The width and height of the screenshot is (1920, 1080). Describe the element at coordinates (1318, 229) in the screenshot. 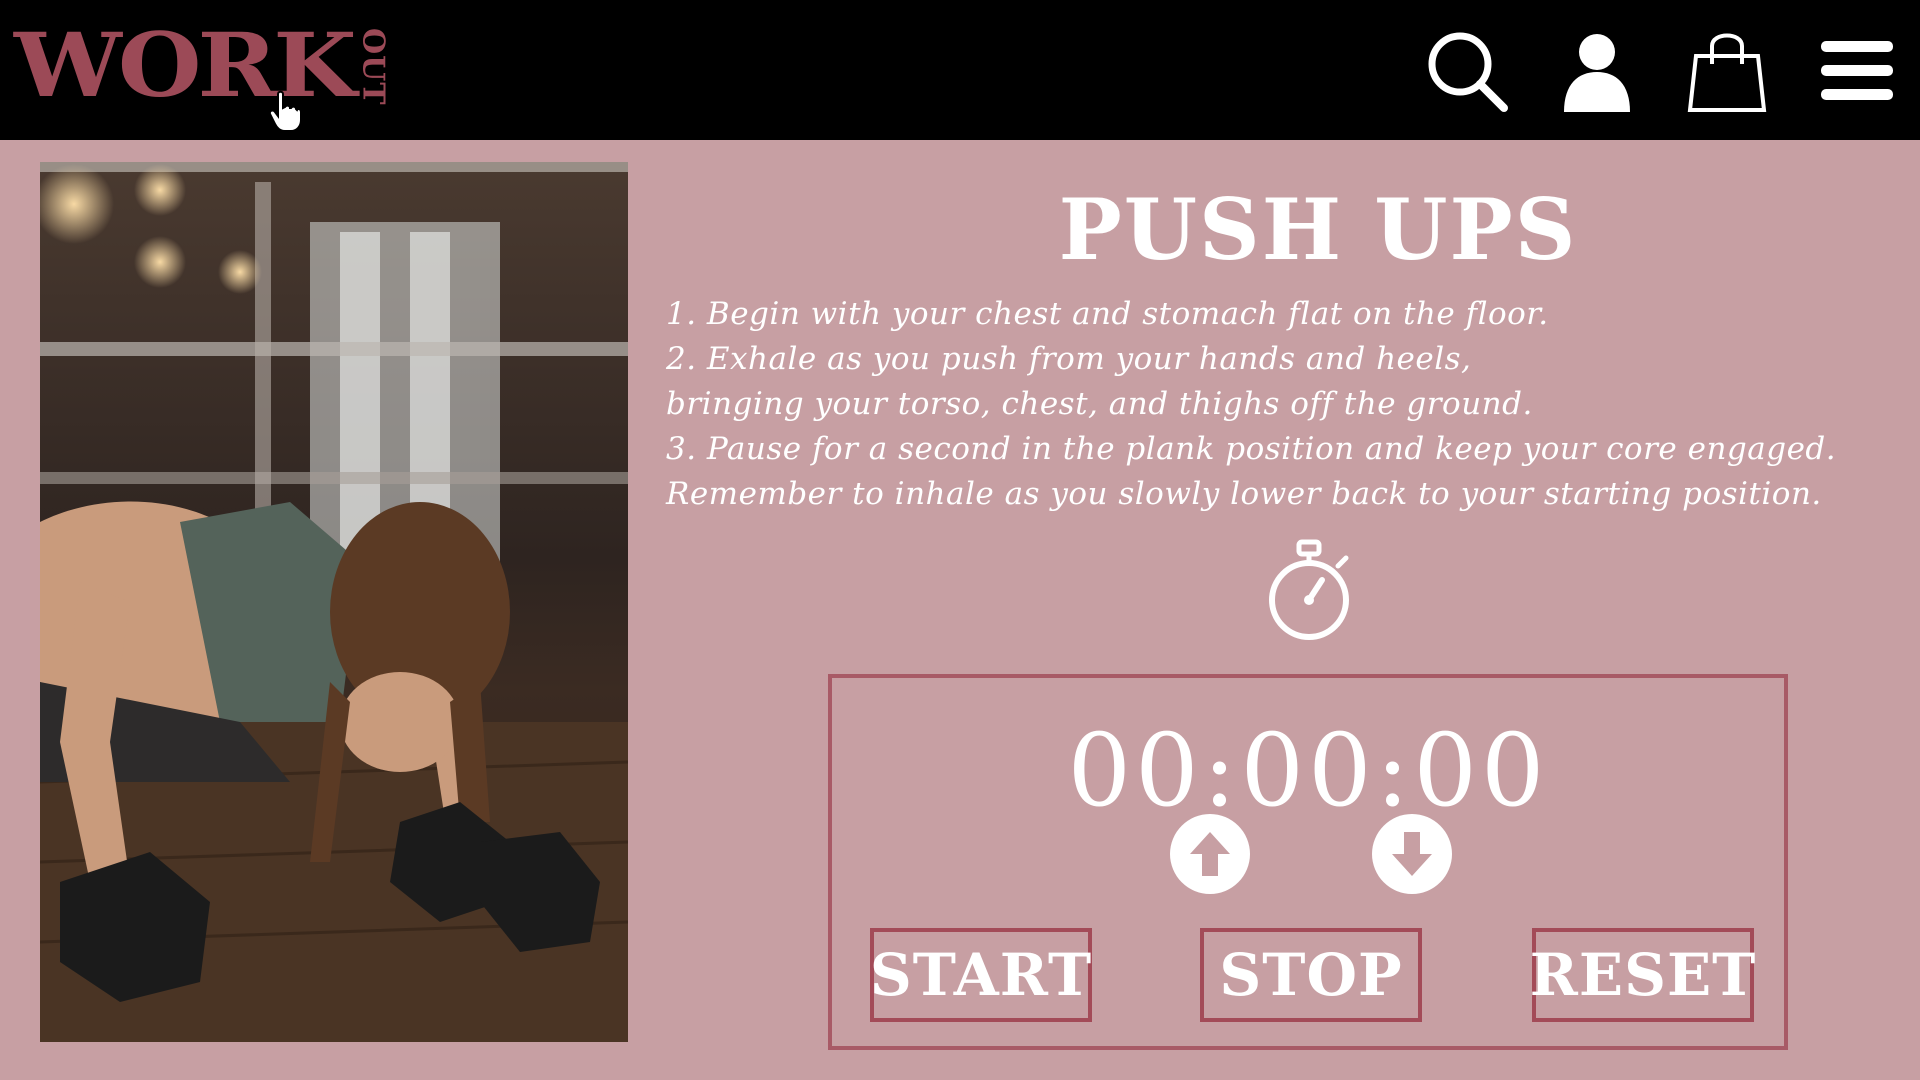

I see `exercise-title: PUSH UPS` at that location.